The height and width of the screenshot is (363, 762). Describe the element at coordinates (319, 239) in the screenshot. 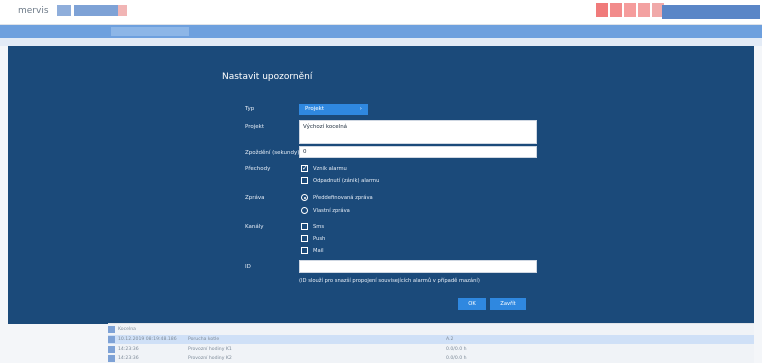

I see `push-label: Push` at that location.